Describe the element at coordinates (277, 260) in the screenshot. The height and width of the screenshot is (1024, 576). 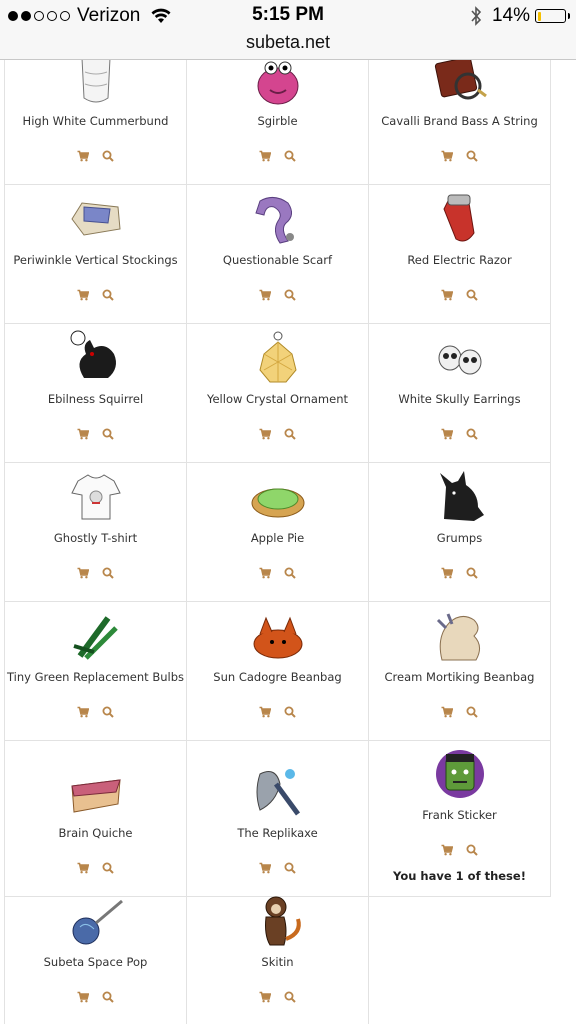
I see `item-name: Questionable Scarf` at that location.